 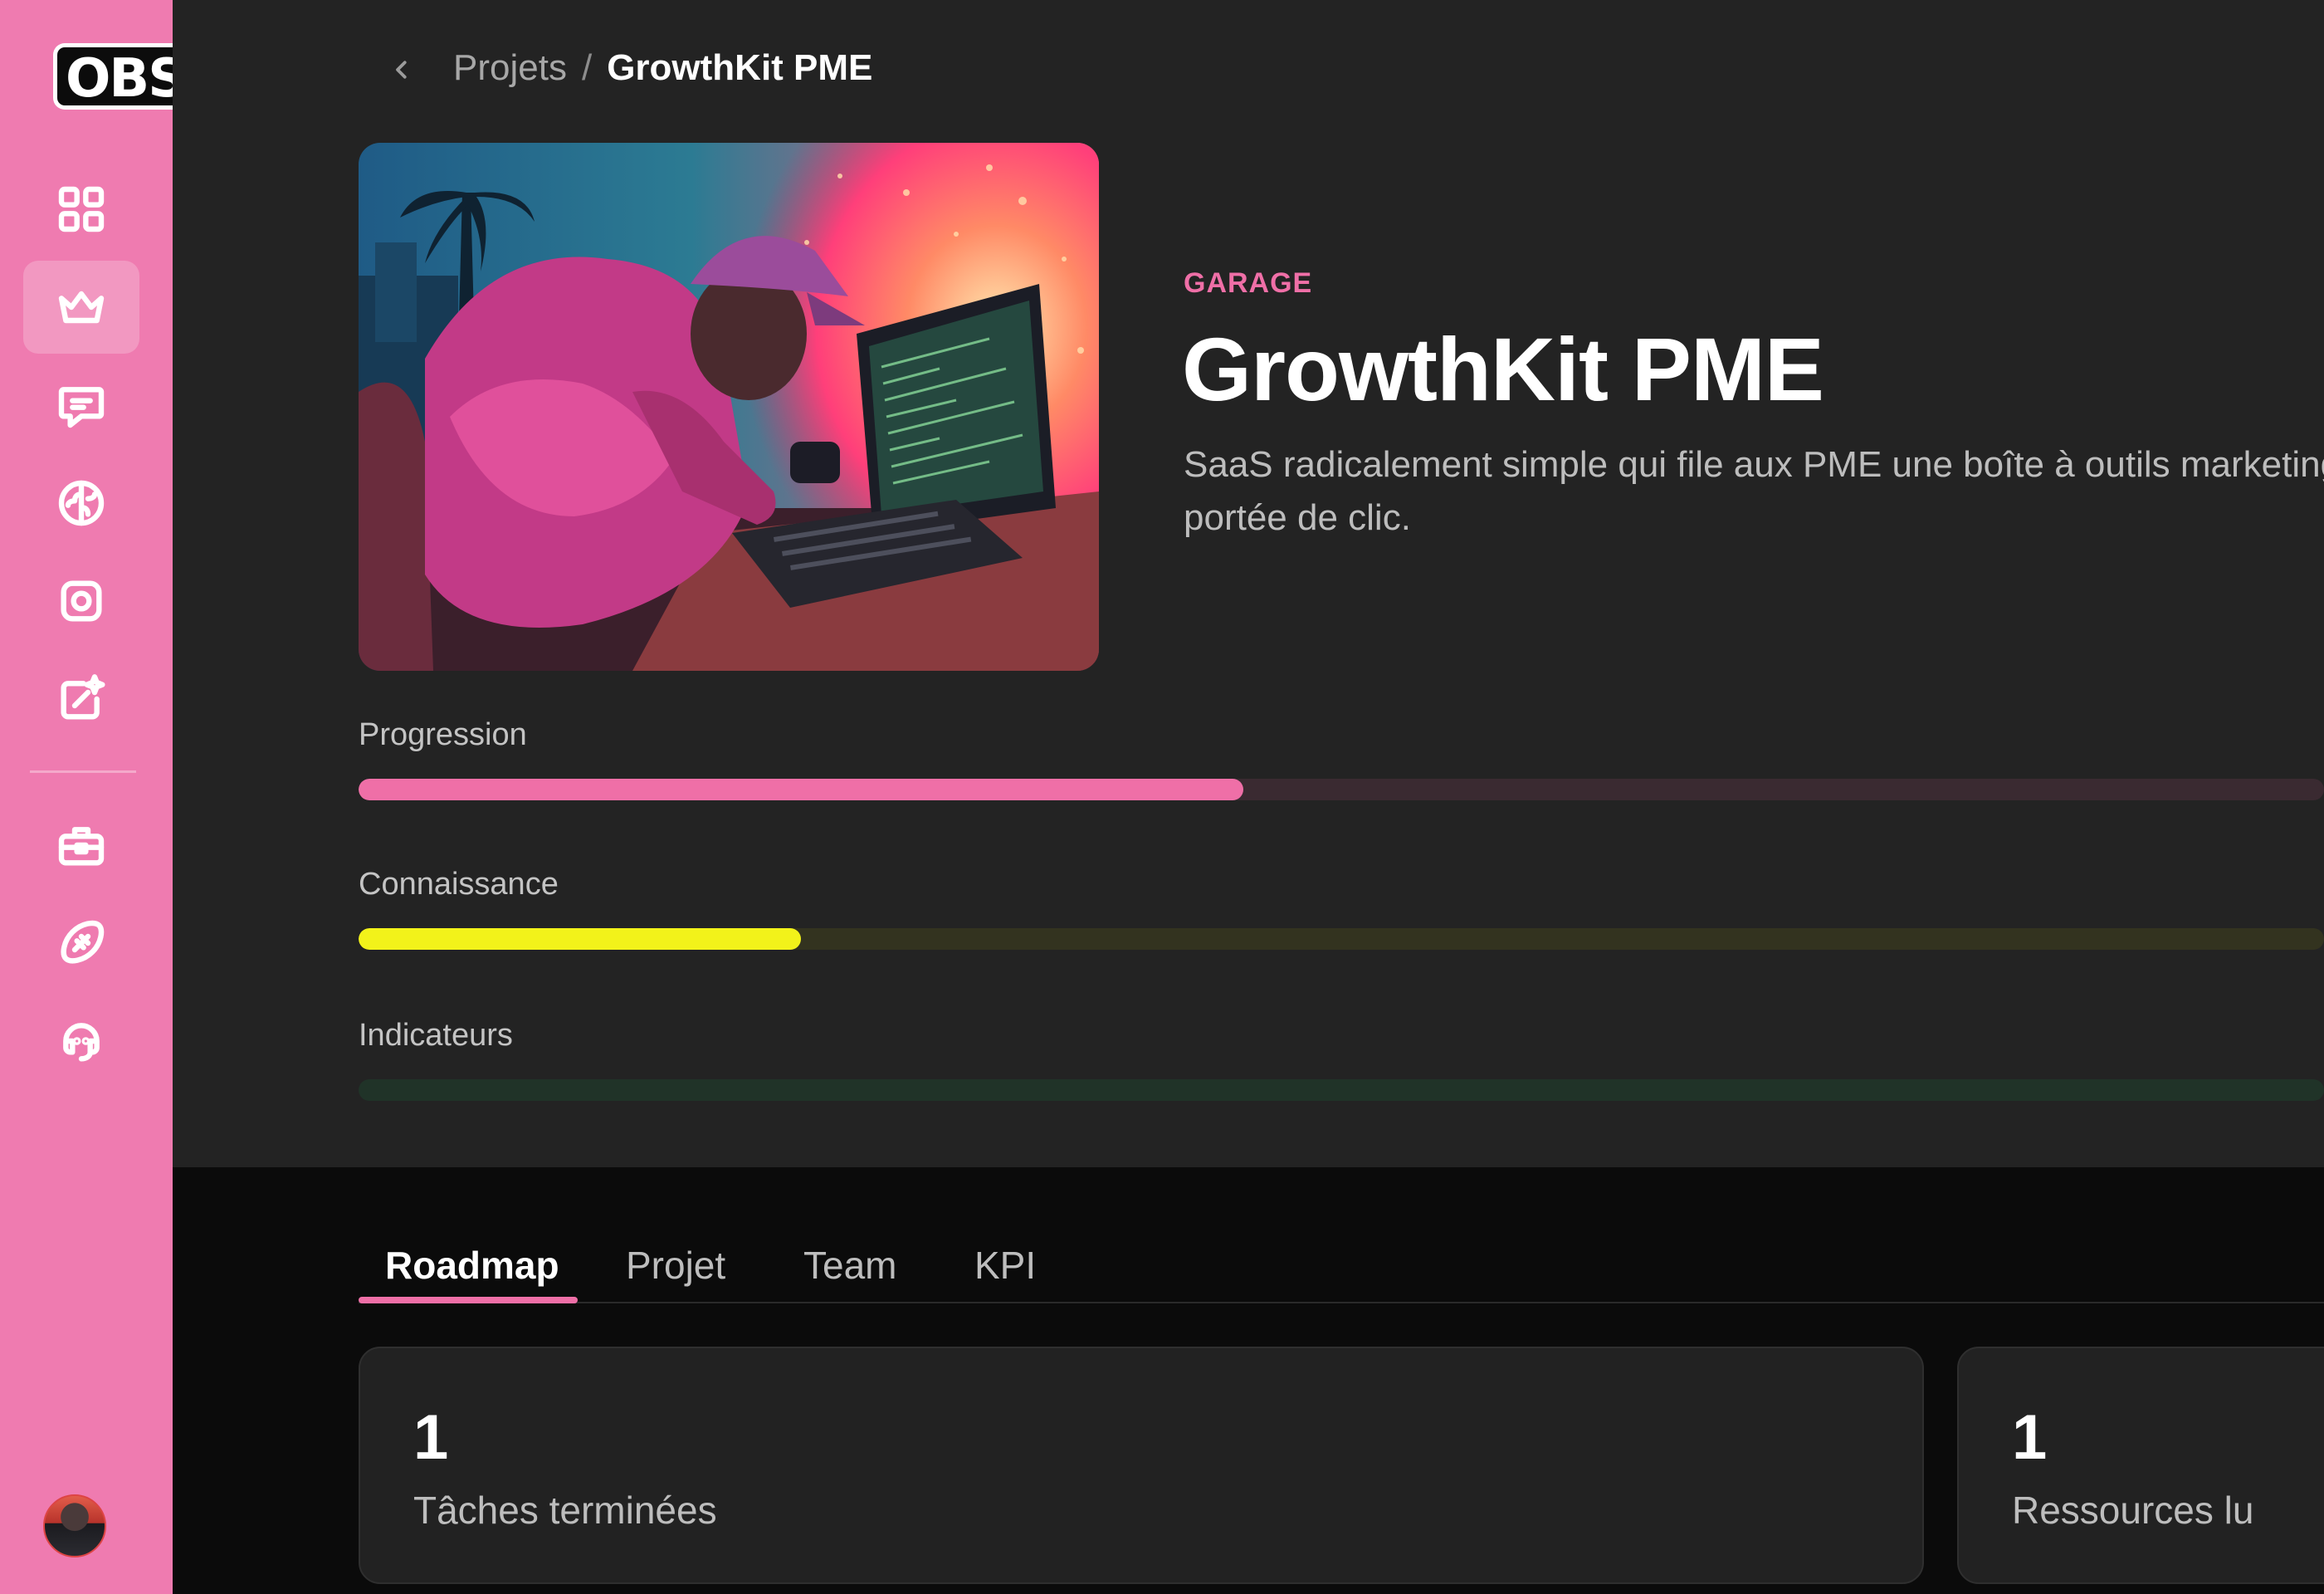 I want to click on chevron-left-icon, so click(x=401, y=70).